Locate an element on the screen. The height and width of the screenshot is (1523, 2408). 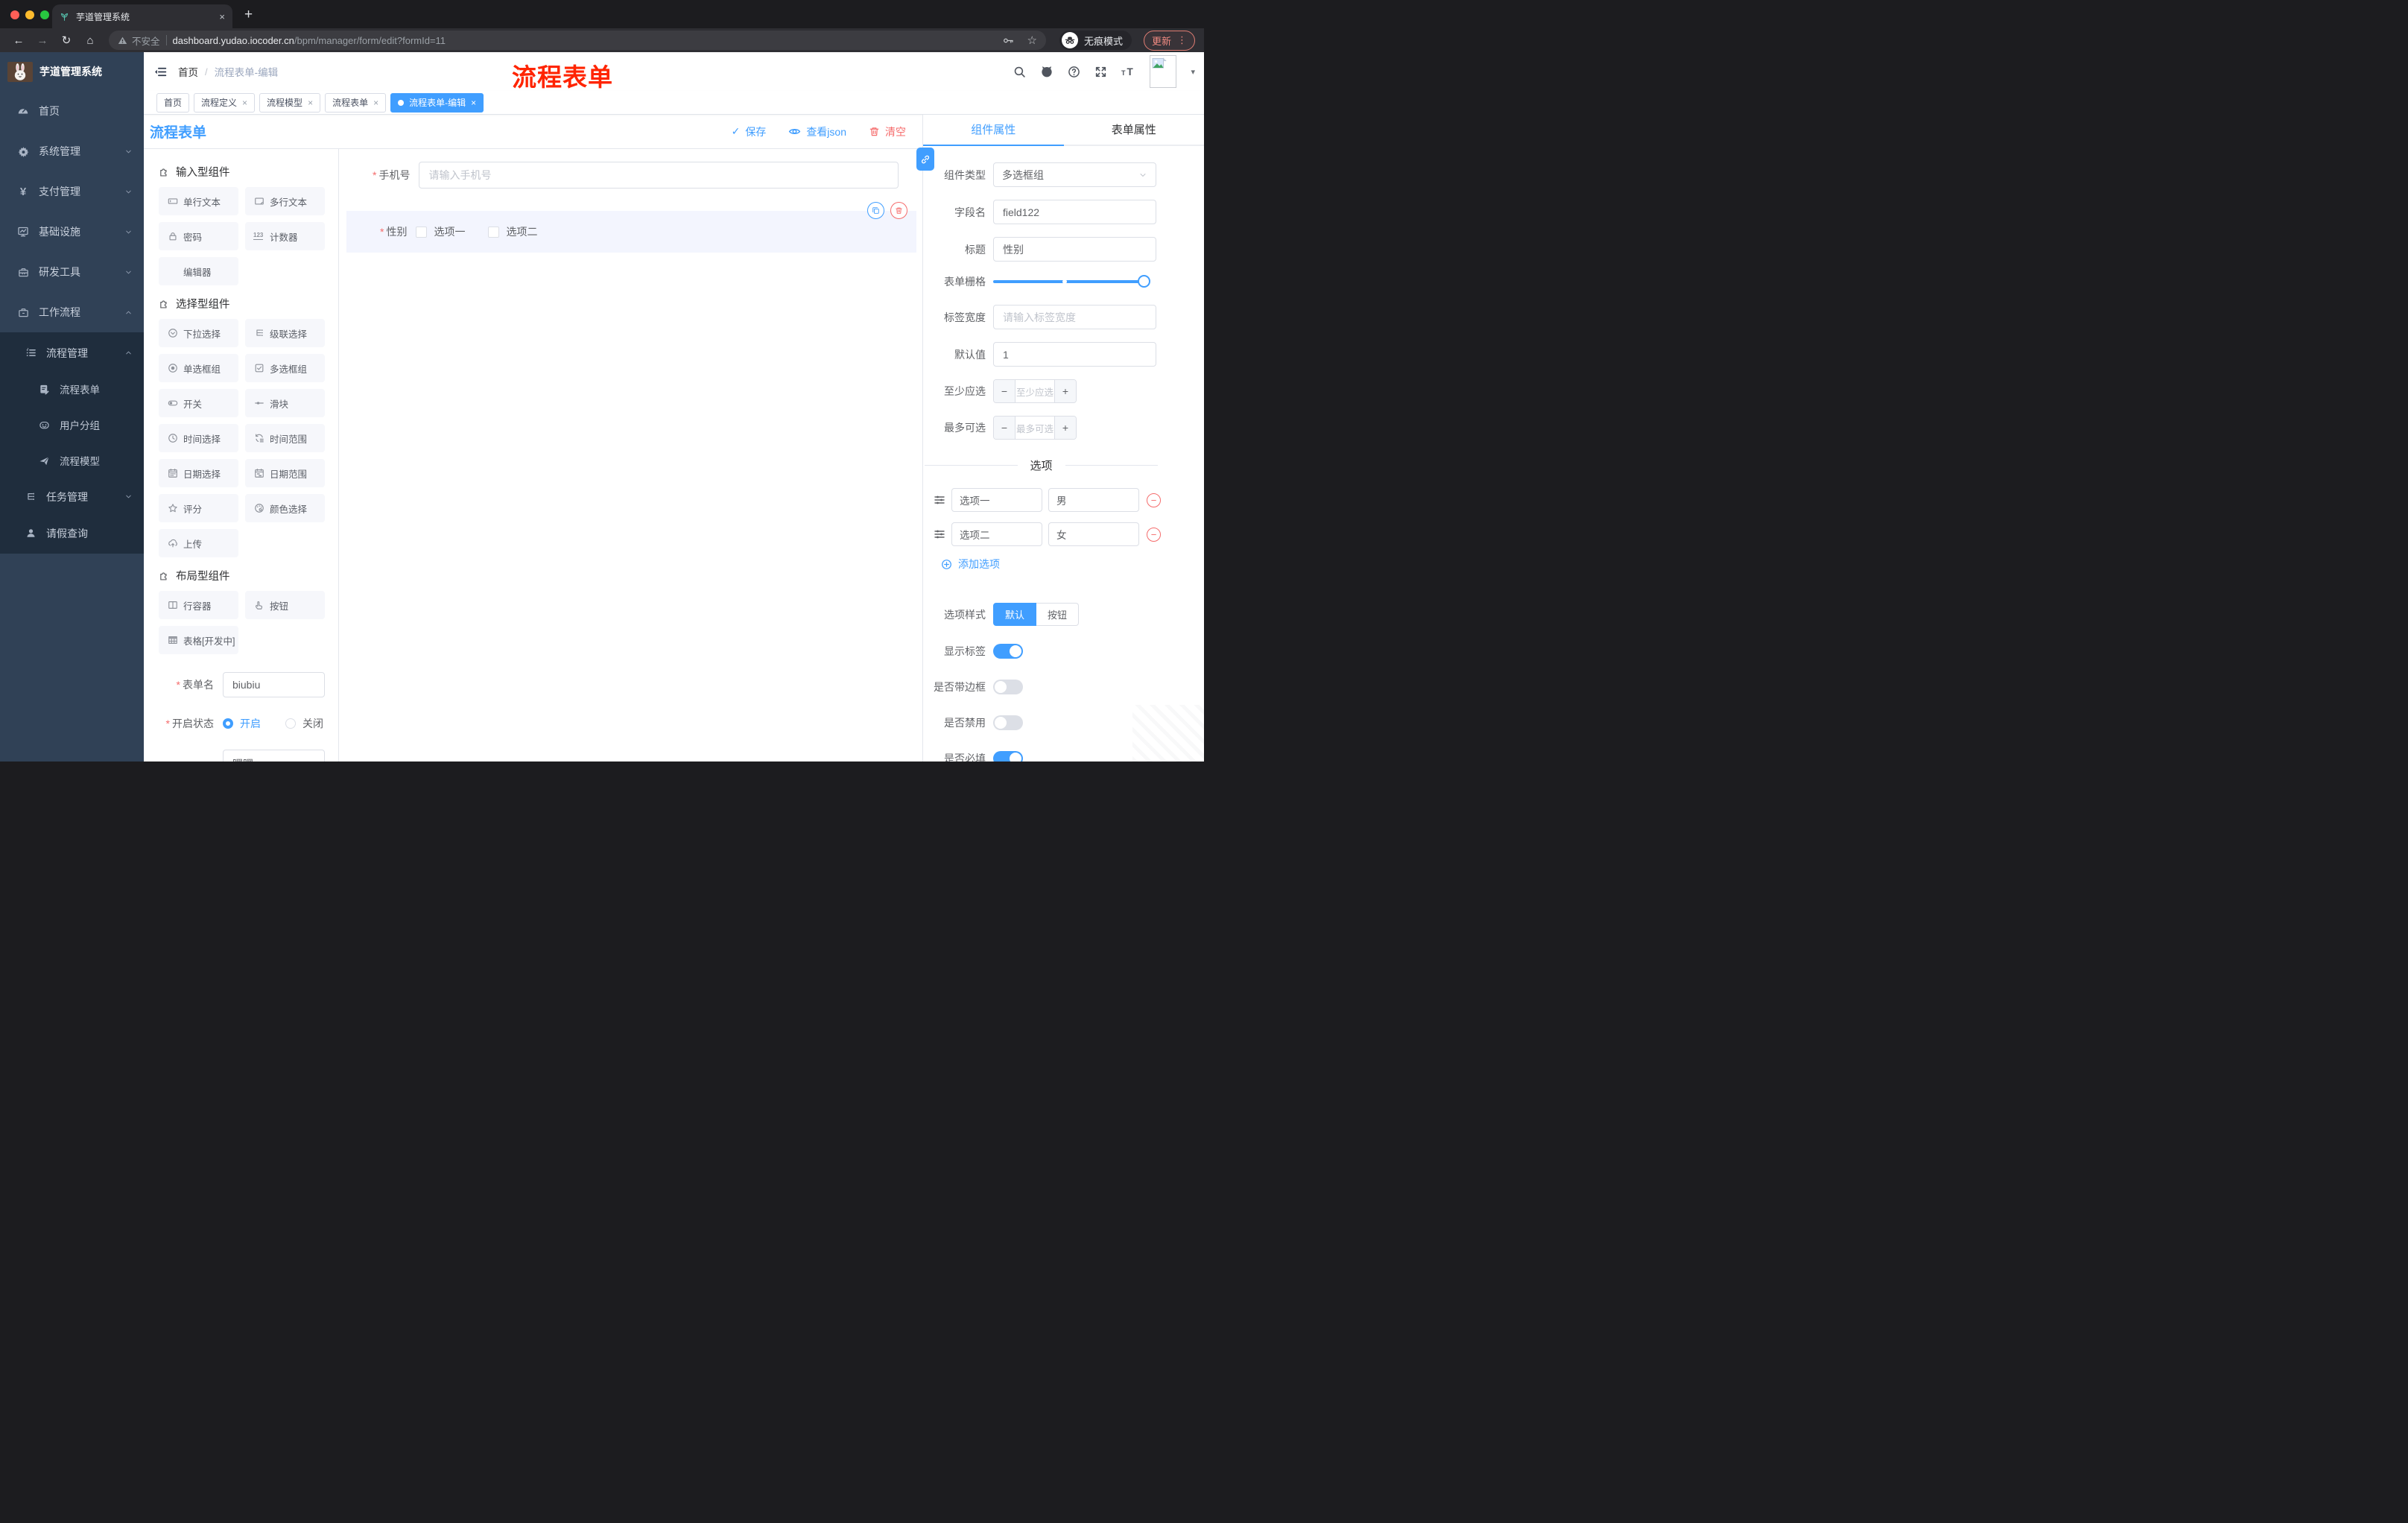
fullscreen-icon is located at coordinates (1100, 72).